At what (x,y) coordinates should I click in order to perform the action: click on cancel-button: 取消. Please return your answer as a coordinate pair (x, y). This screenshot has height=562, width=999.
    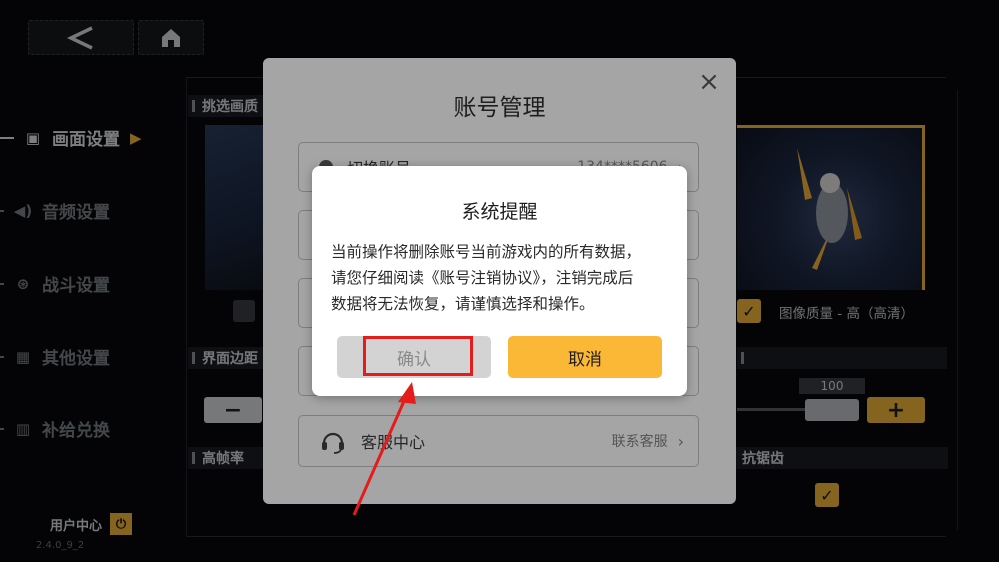
    Looking at the image, I should click on (585, 357).